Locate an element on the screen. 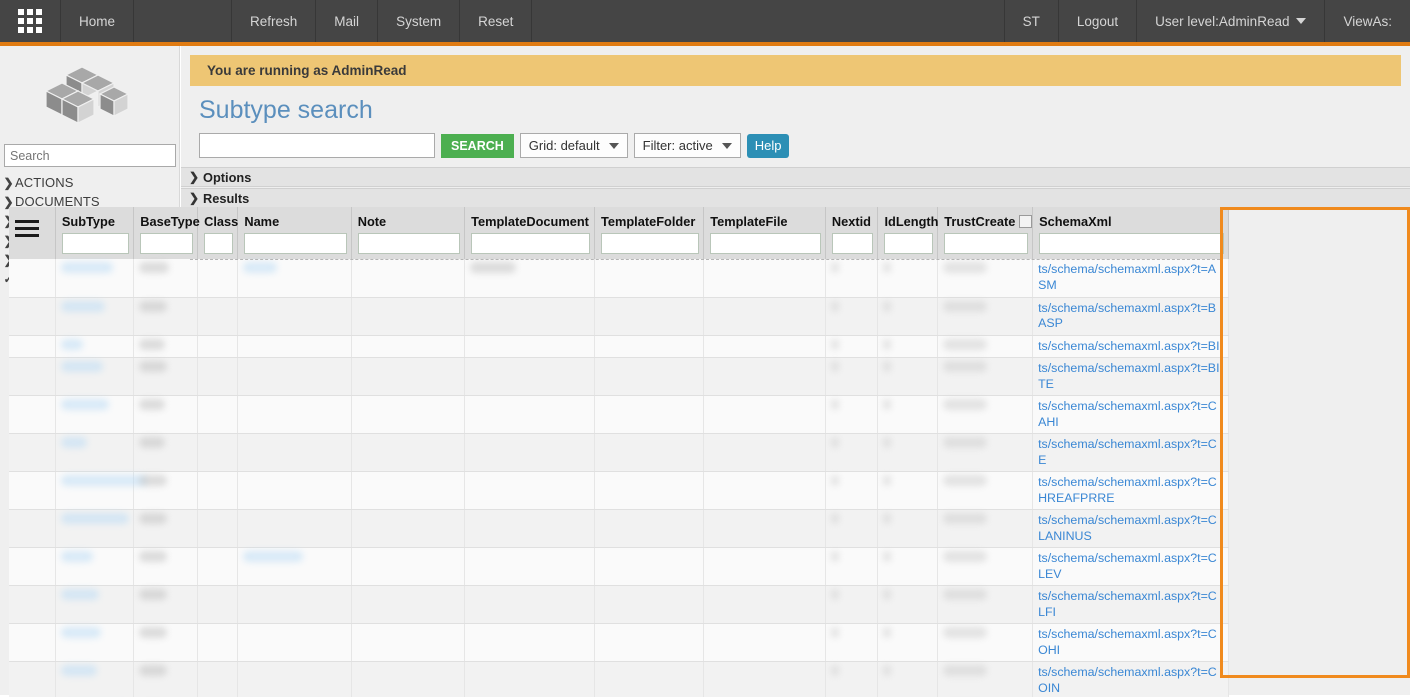  cell-schemaxml: ts/schema/schemaxml.aspx?t=CLEV is located at coordinates (1131, 567).